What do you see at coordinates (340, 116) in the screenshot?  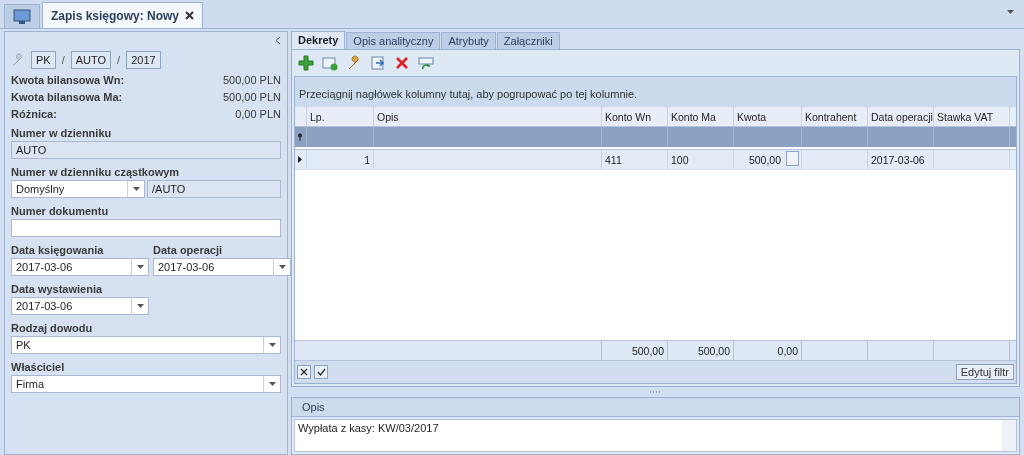 I see `column-header: Lp.` at bounding box center [340, 116].